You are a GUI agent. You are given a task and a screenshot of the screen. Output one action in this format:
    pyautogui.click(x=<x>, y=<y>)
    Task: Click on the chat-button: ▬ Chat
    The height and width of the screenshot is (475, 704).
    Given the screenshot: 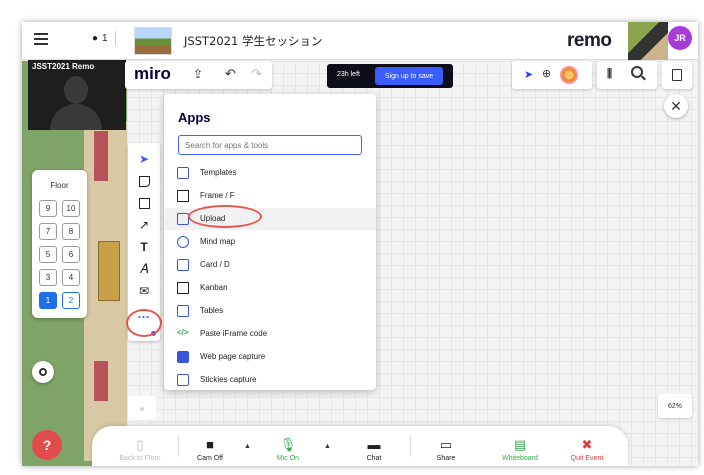 What is the action you would take?
    pyautogui.click(x=374, y=446)
    